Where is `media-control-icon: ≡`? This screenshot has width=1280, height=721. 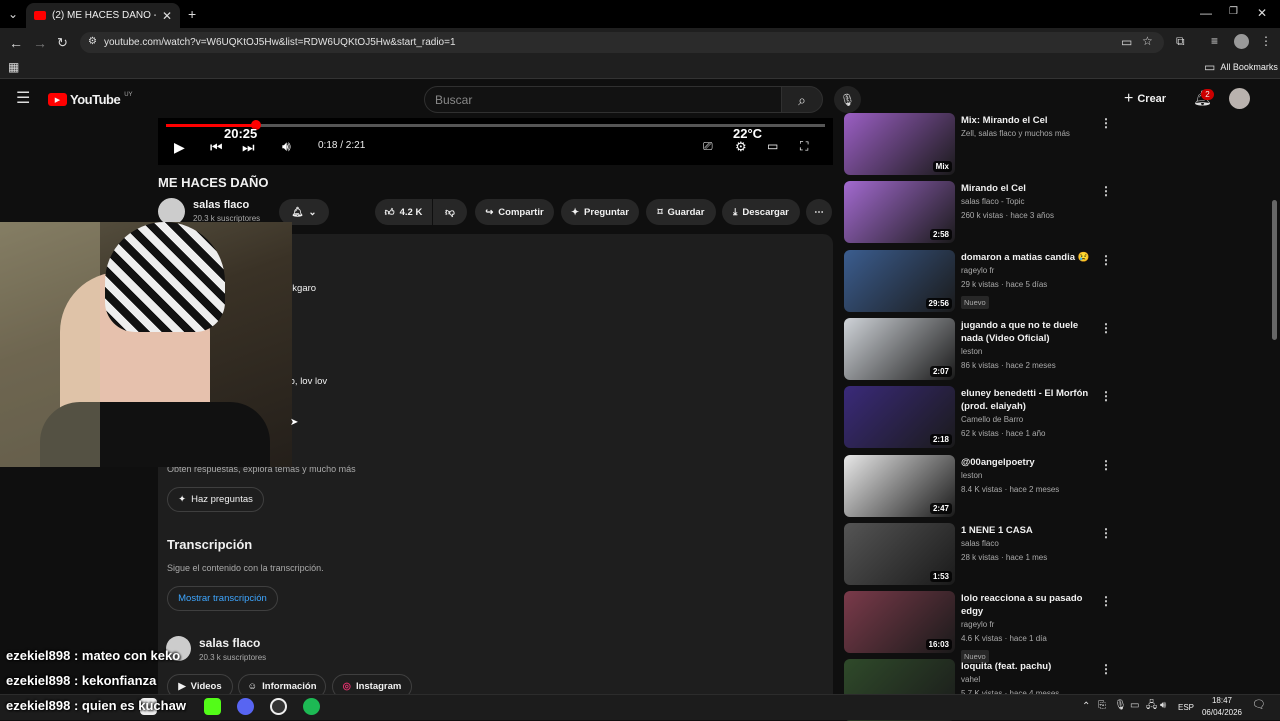 media-control-icon: ≡ is located at coordinates (1214, 41).